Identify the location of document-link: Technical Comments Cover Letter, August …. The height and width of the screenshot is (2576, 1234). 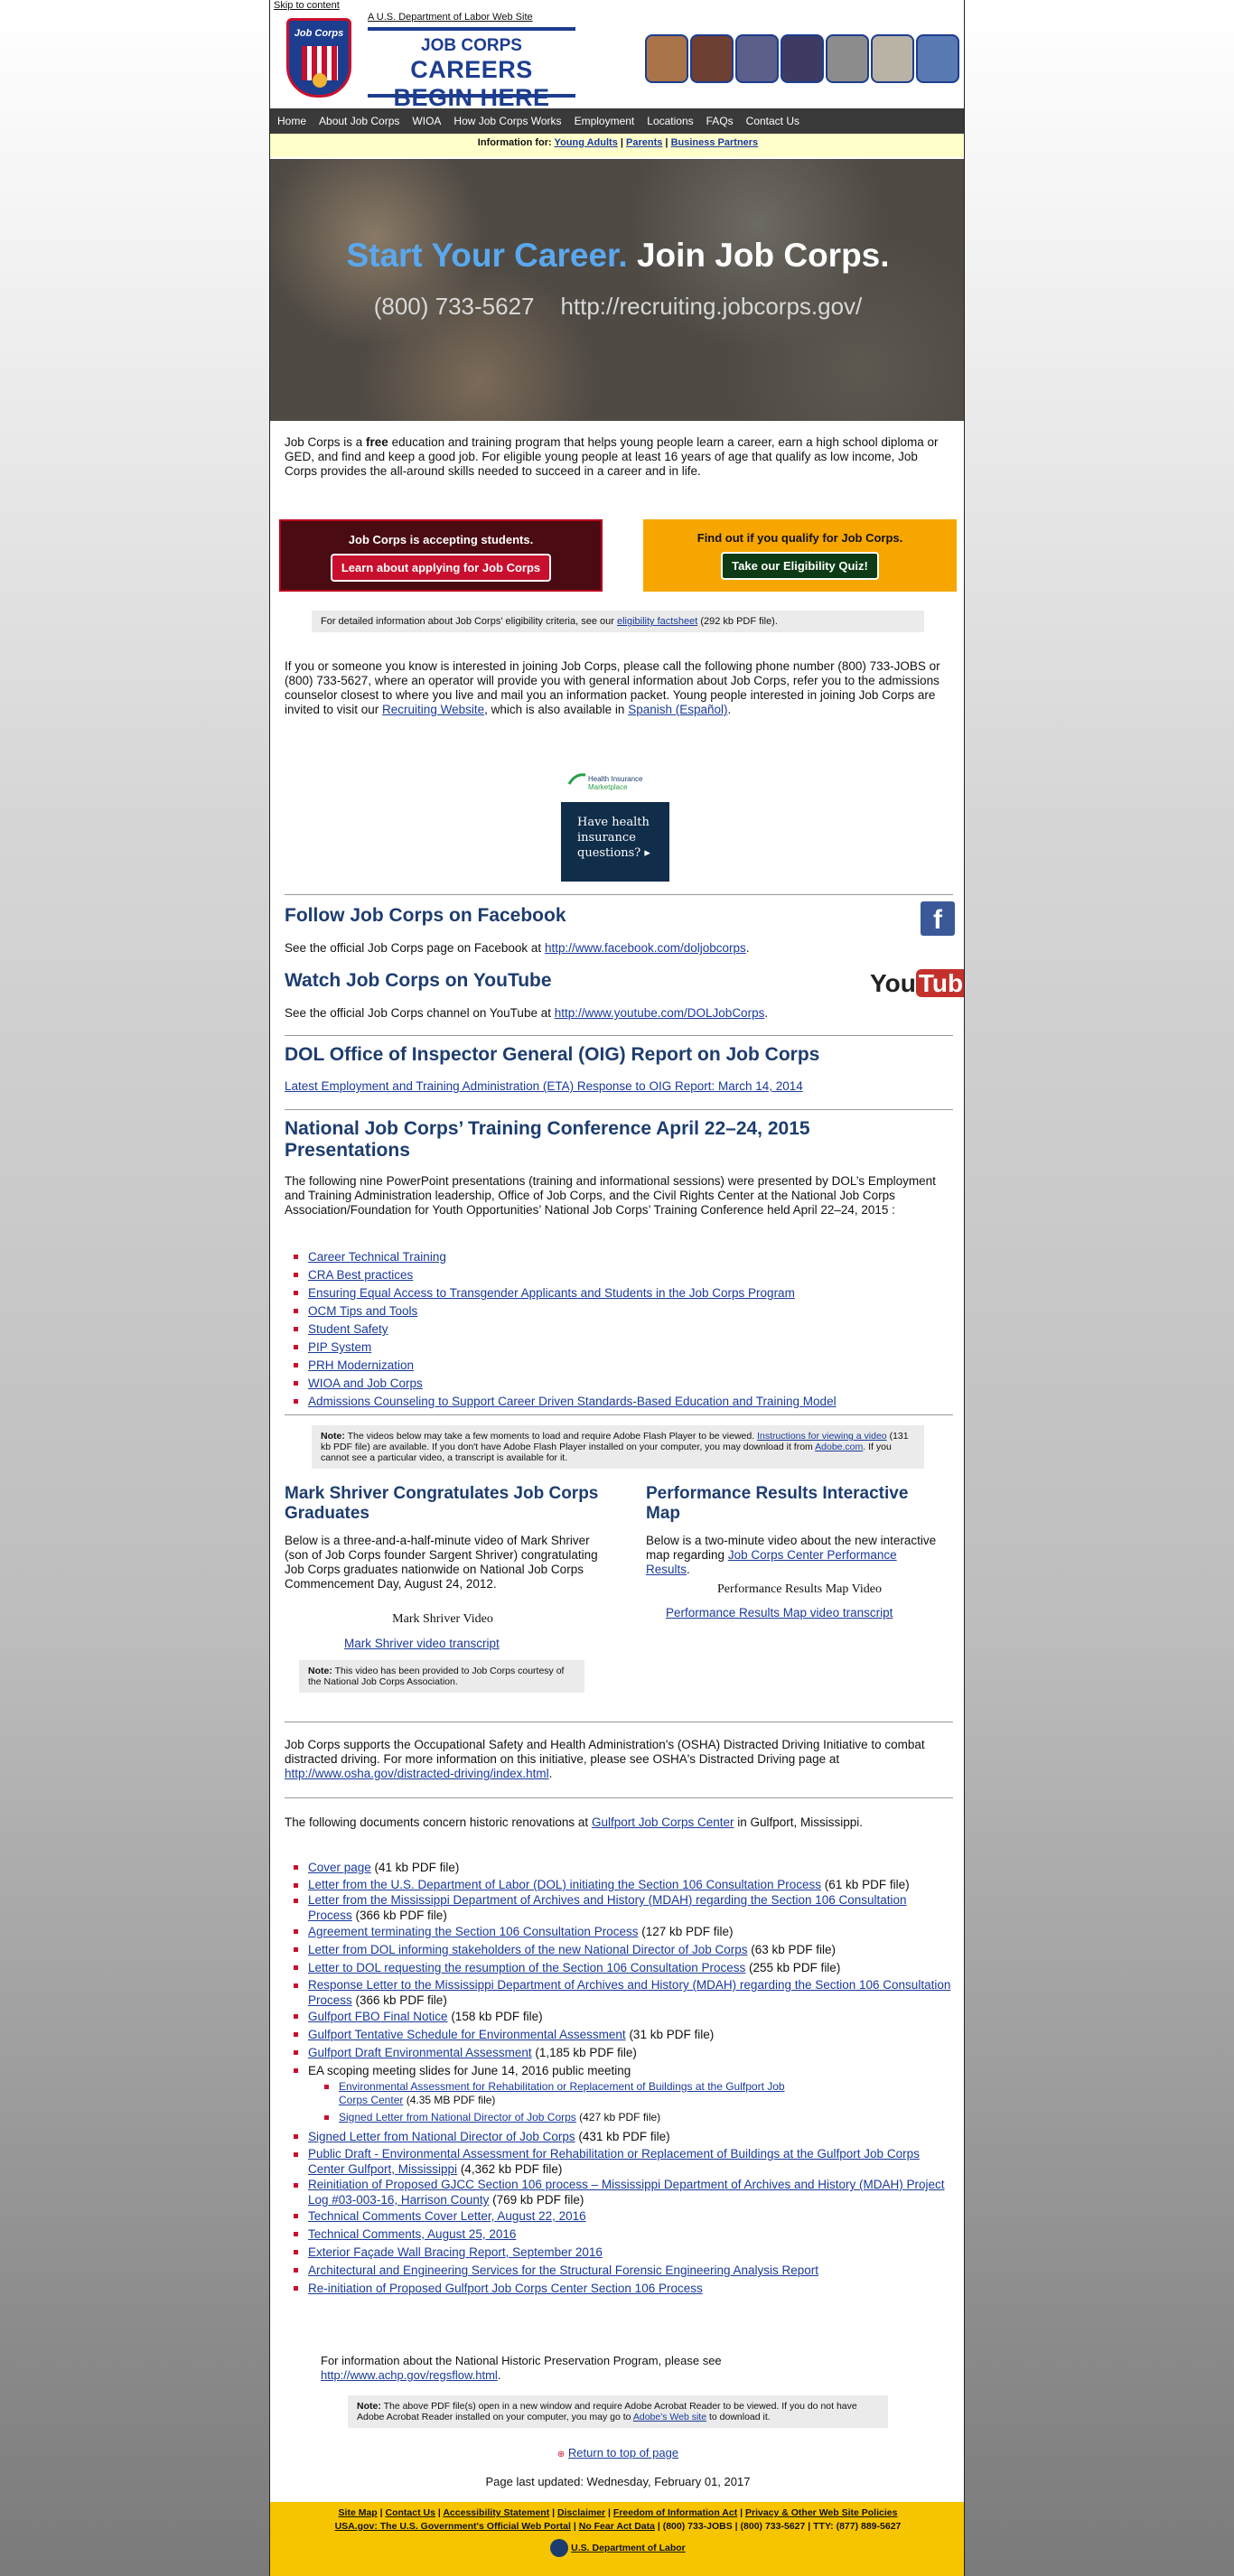
(447, 2216).